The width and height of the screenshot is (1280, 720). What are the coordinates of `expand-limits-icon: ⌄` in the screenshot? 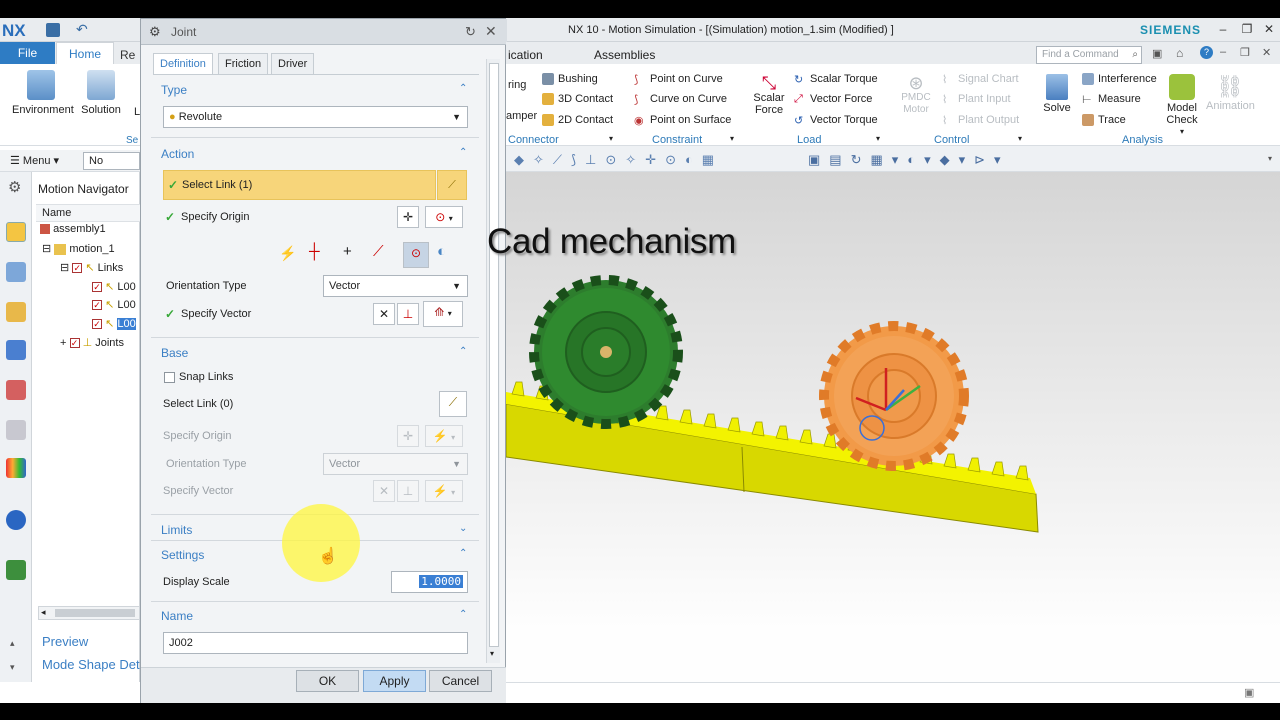 It's located at (463, 528).